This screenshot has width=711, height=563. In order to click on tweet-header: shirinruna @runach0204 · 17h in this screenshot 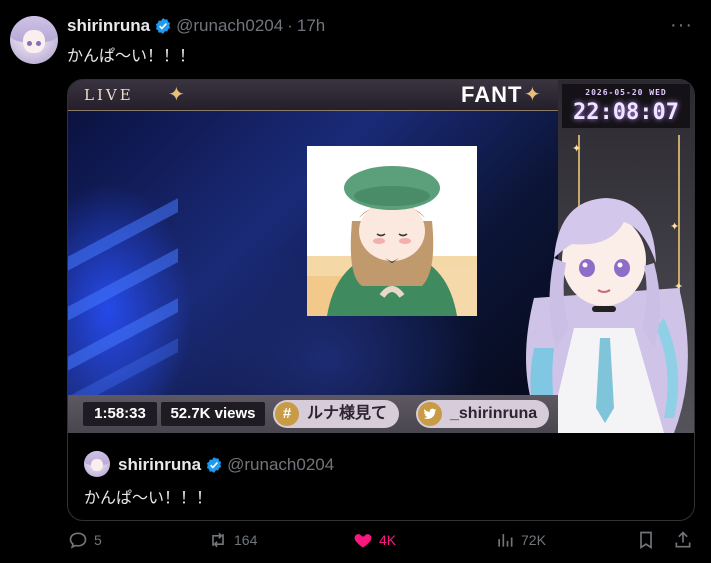, I will do `click(196, 26)`.